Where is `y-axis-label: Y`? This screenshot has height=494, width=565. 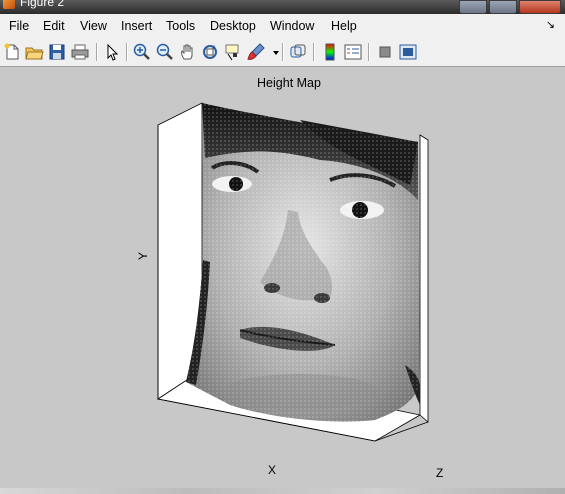 y-axis-label: Y is located at coordinates (143, 255).